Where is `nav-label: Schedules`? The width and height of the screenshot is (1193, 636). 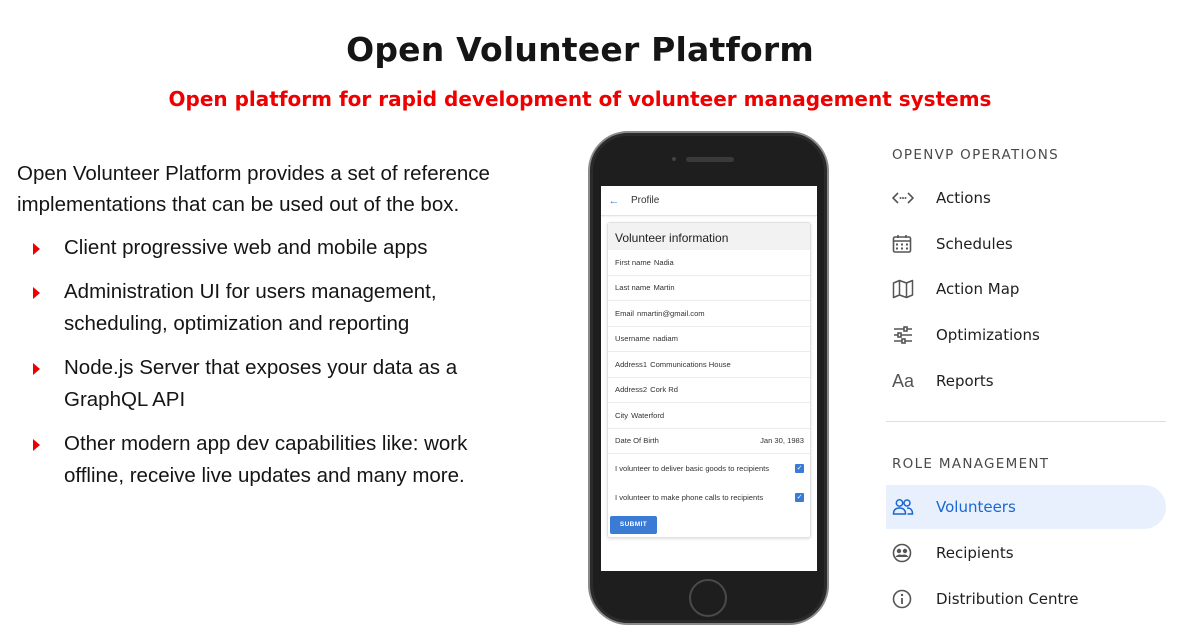 nav-label: Schedules is located at coordinates (974, 244).